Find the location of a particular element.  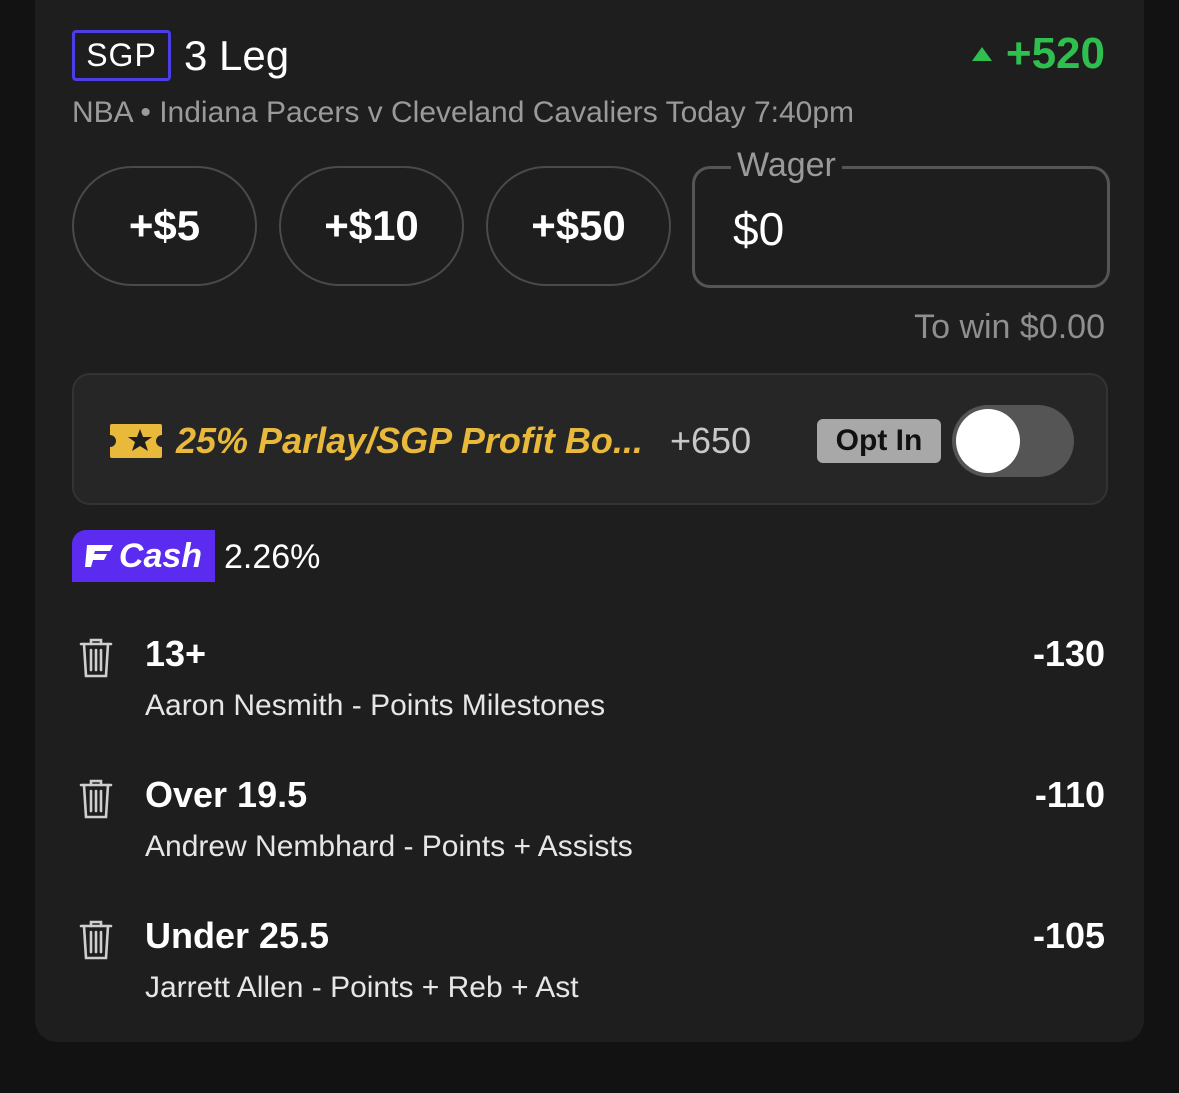

boost-ticket-icon is located at coordinates (136, 441).